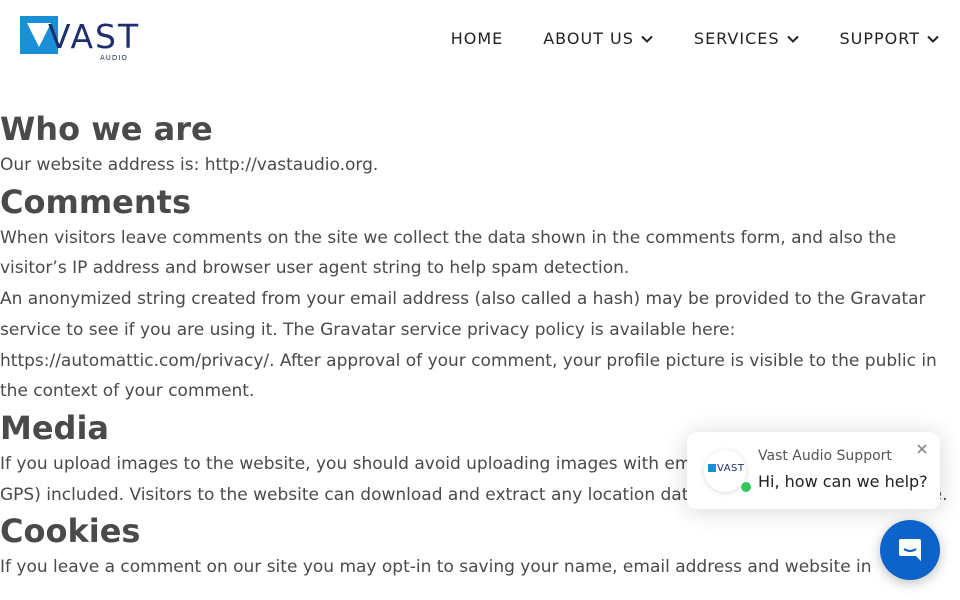  I want to click on nav-item-about-us: ABOUT US, so click(598, 39).